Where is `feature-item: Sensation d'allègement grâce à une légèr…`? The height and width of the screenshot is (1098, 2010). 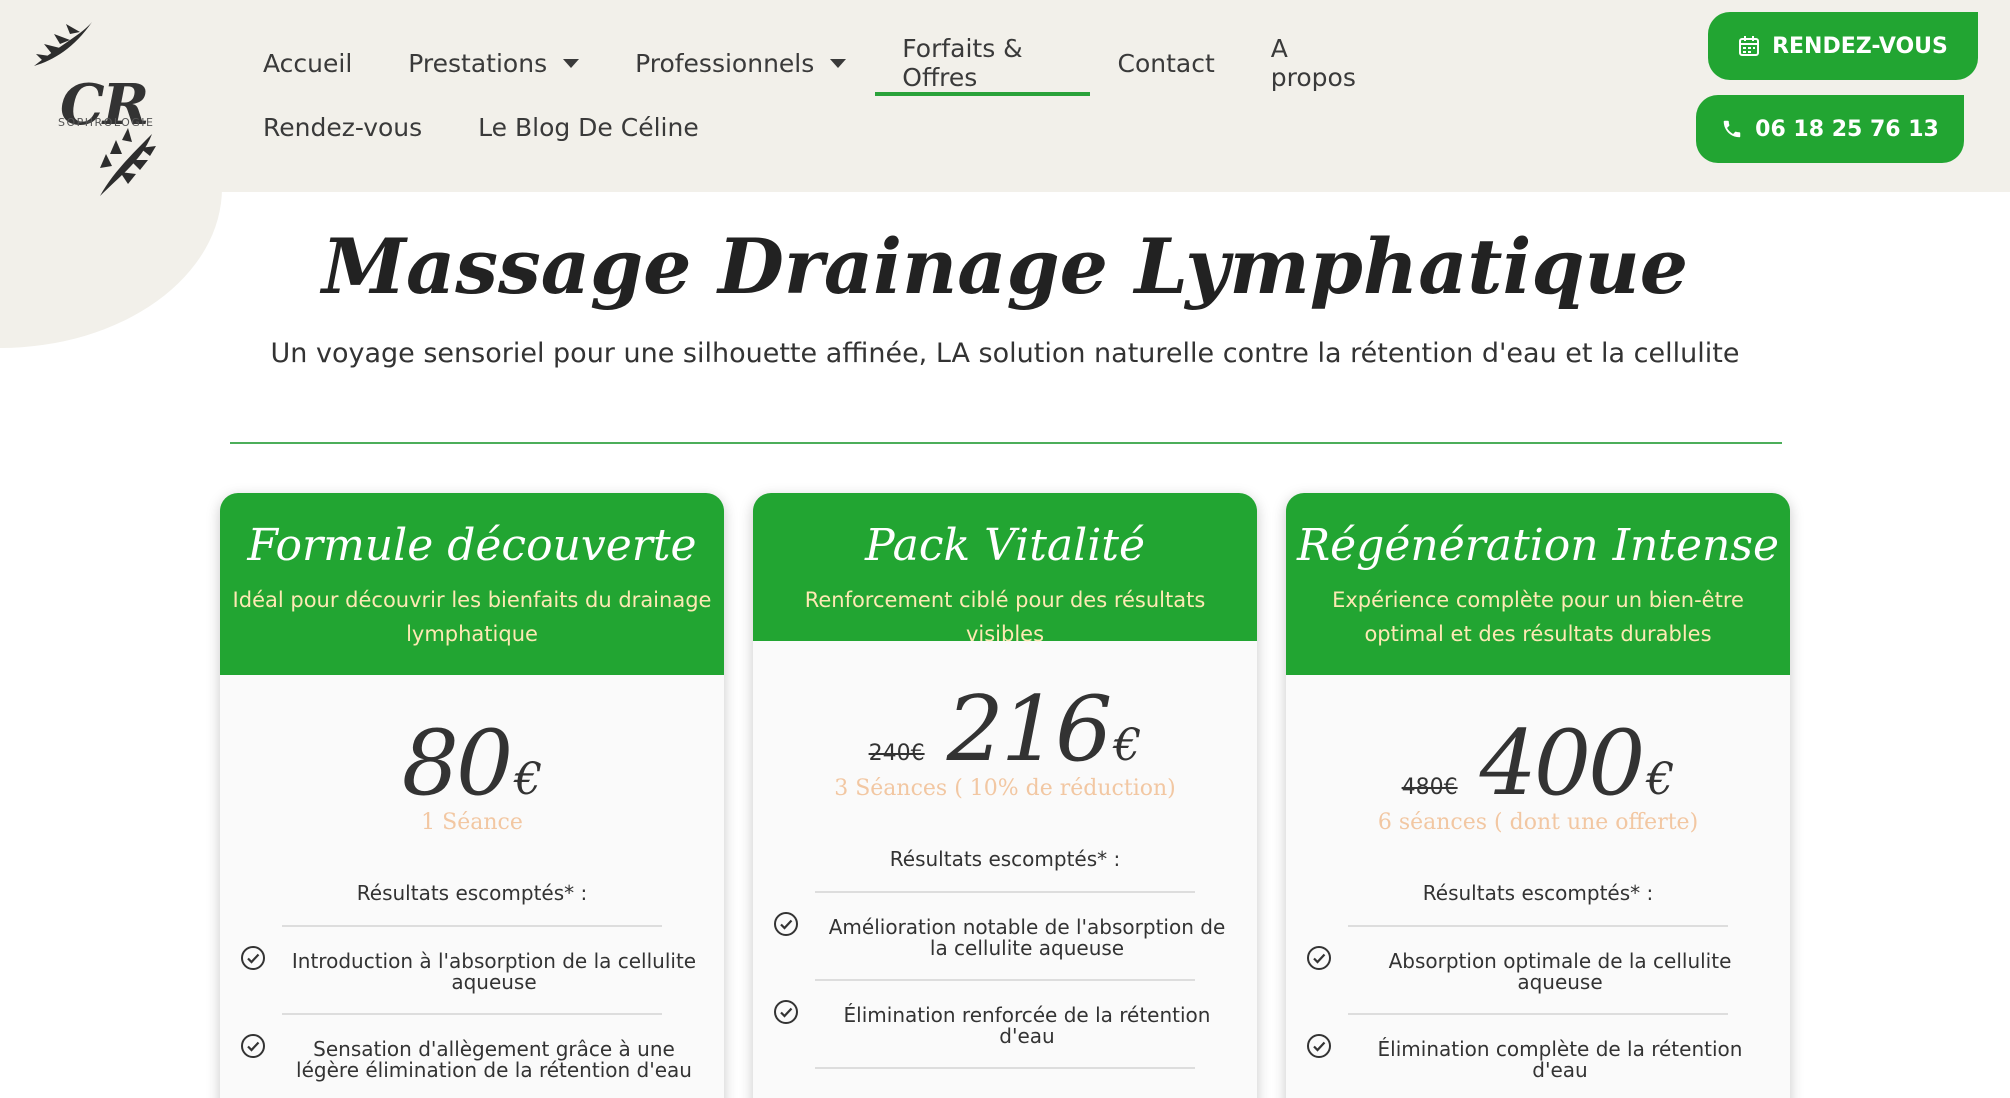 feature-item: Sensation d'allègement grâce à une légèr… is located at coordinates (472, 1048).